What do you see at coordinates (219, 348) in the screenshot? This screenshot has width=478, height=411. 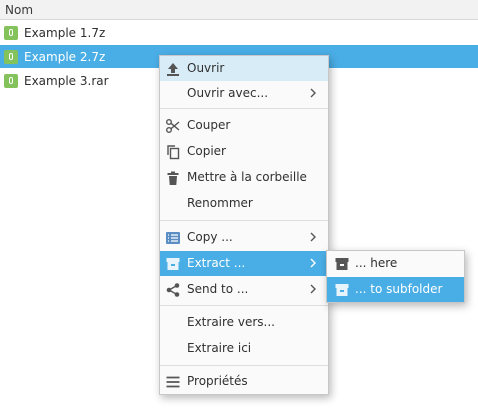 I see `menu-item-label: Extraire ici` at bounding box center [219, 348].